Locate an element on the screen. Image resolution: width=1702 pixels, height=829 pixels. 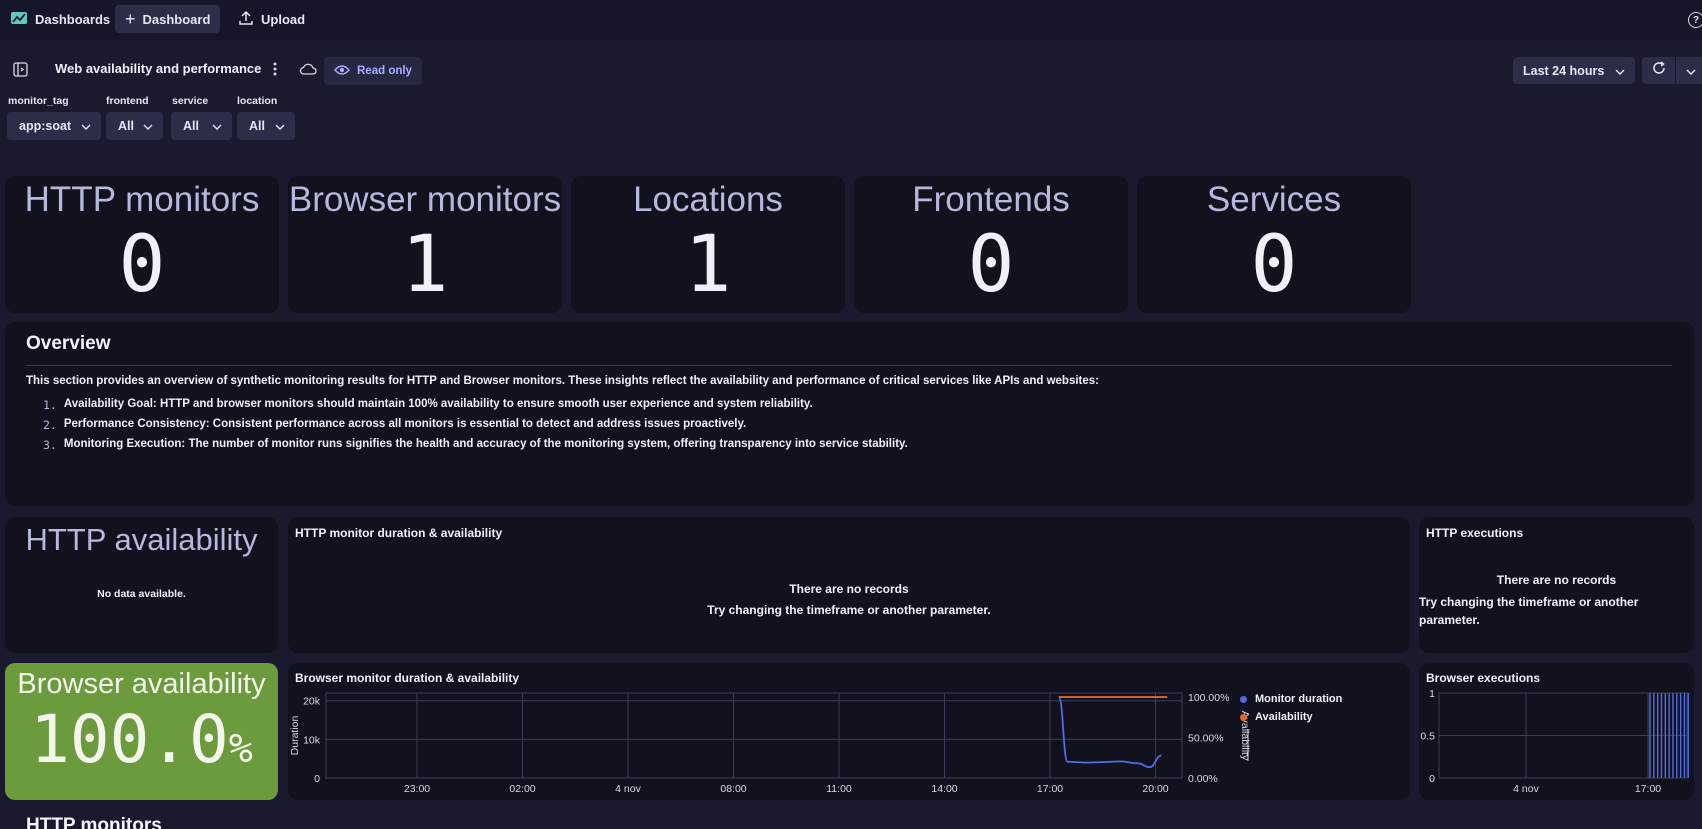
legend-label: Availability is located at coordinates (1284, 717).